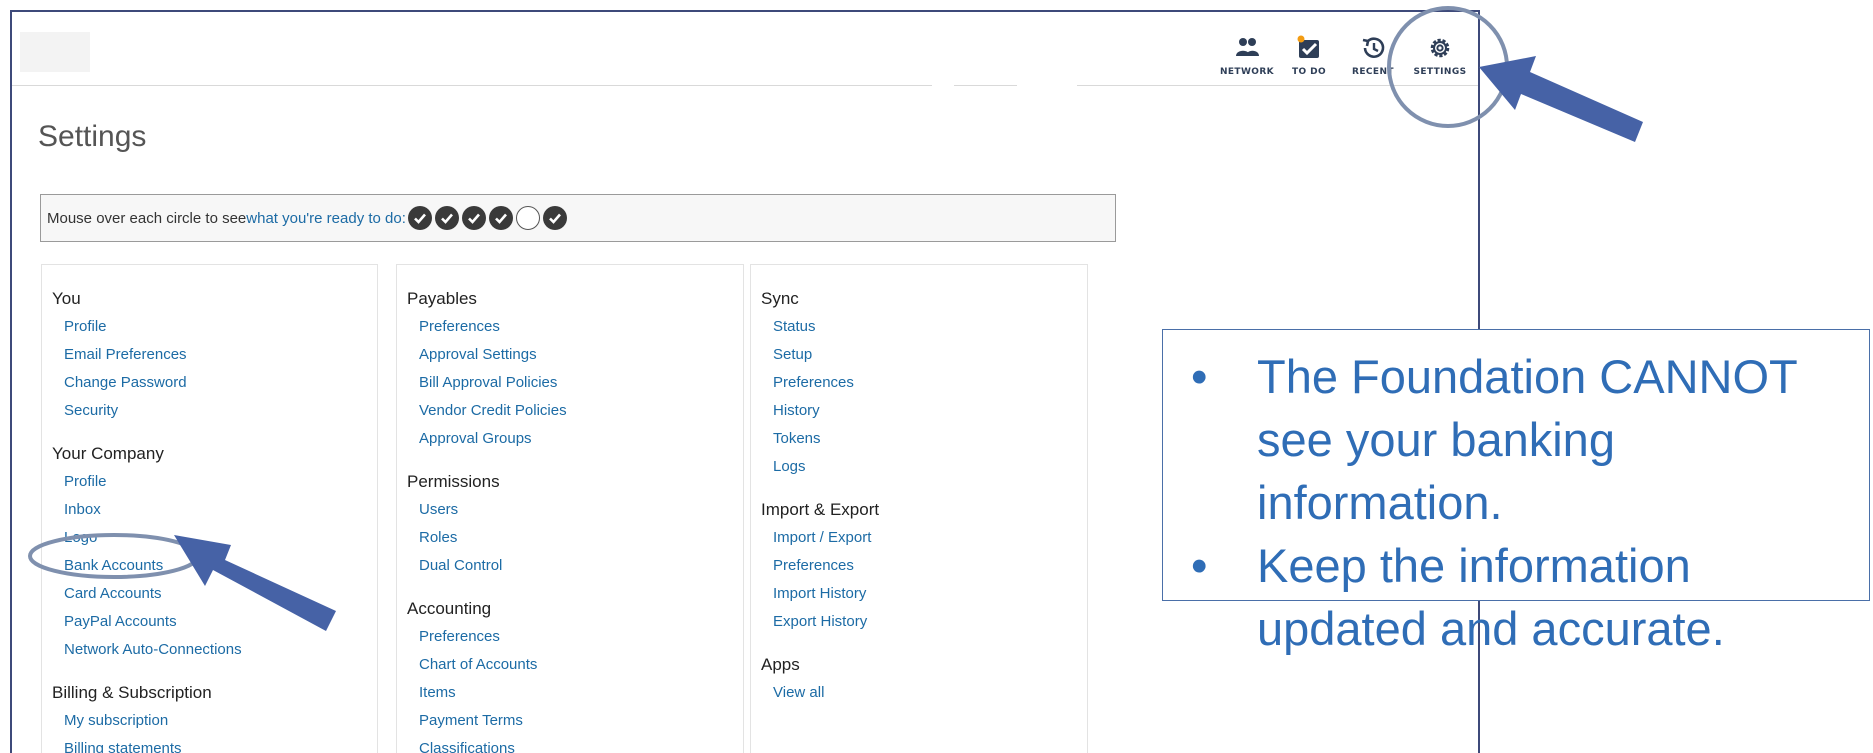  Describe the element at coordinates (1308, 46) in the screenshot. I see `checkbox-icon` at that location.